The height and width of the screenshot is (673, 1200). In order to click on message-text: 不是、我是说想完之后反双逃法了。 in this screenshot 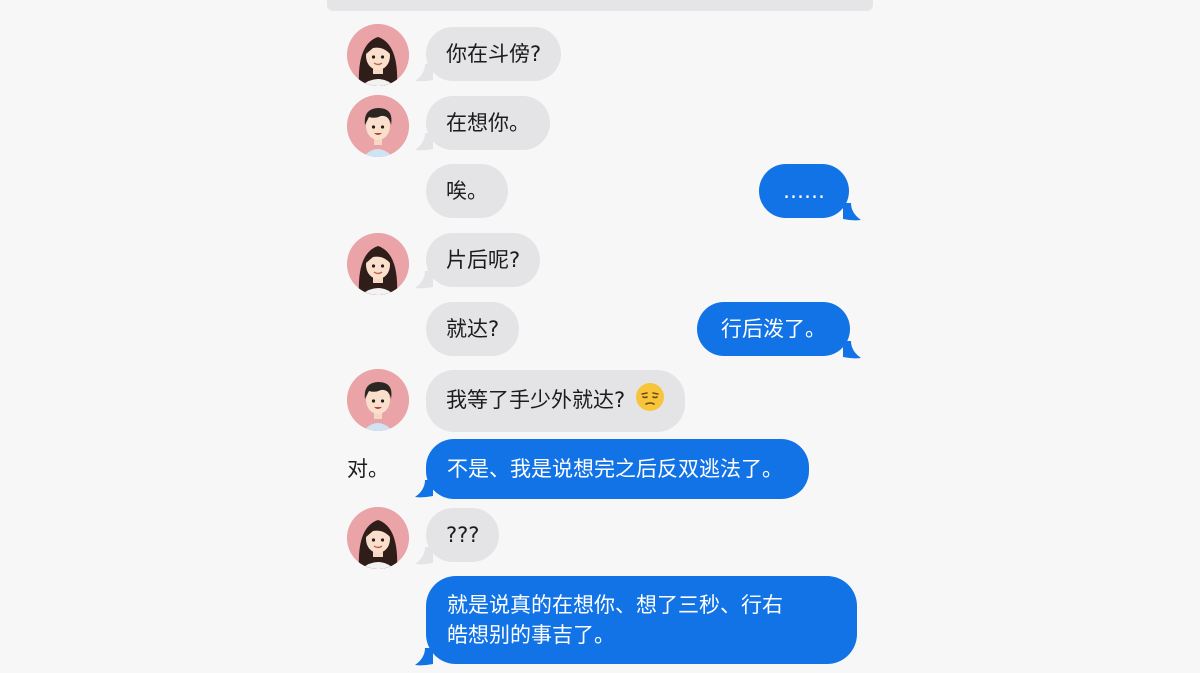, I will do `click(615, 469)`.